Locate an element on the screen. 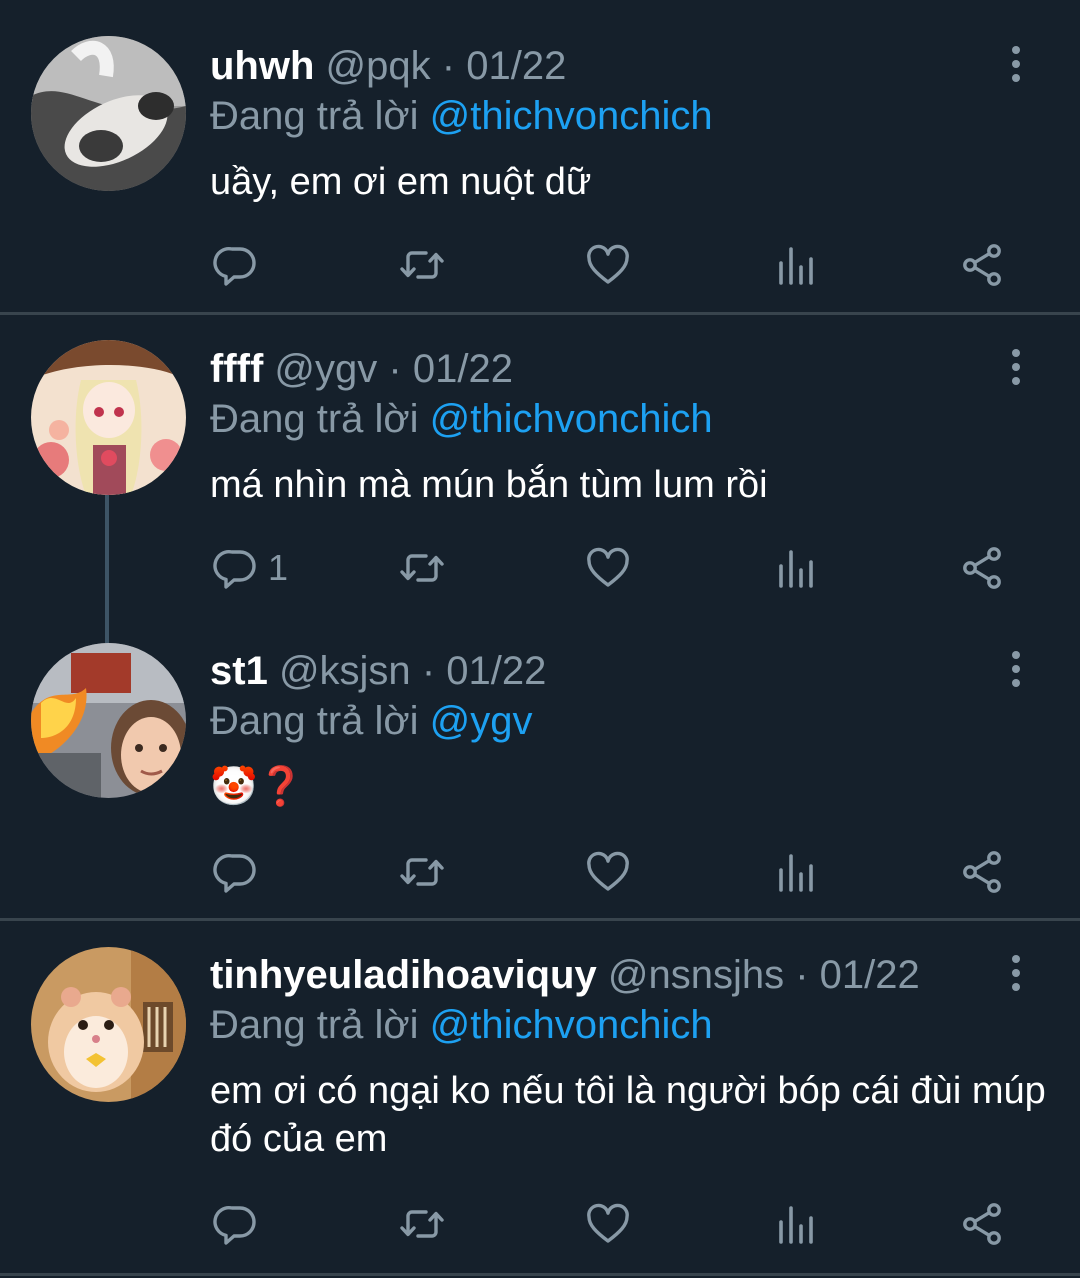 The image size is (1080, 1278). reply-mention: @ygv is located at coordinates (481, 721).